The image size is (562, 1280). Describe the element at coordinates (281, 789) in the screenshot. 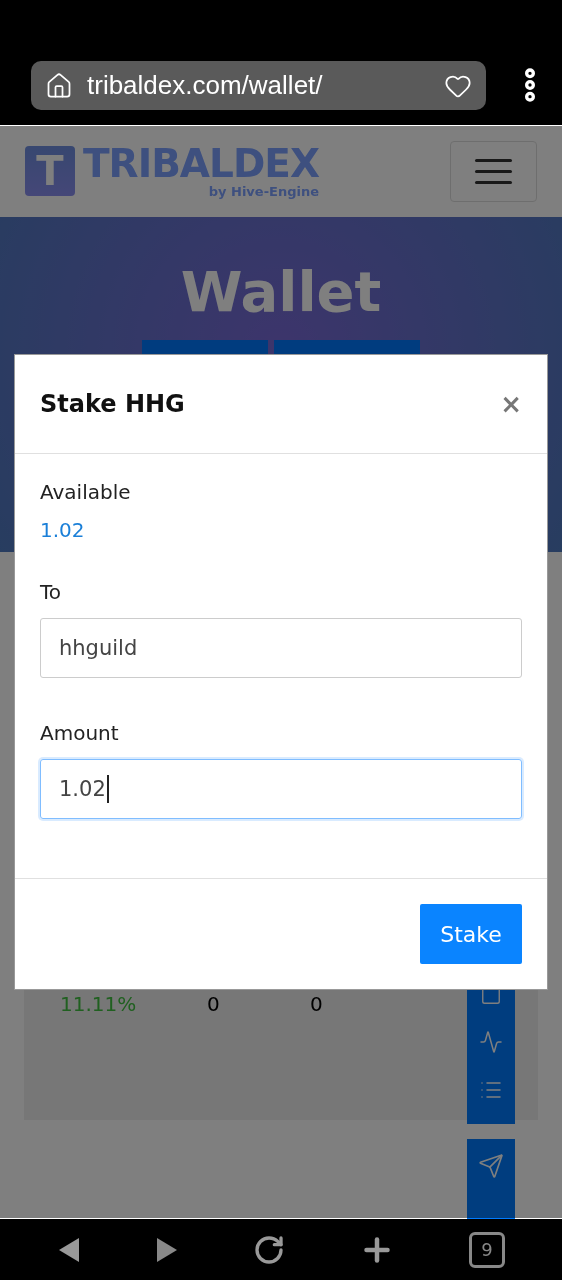

I see `input-field: 1.02` at that location.